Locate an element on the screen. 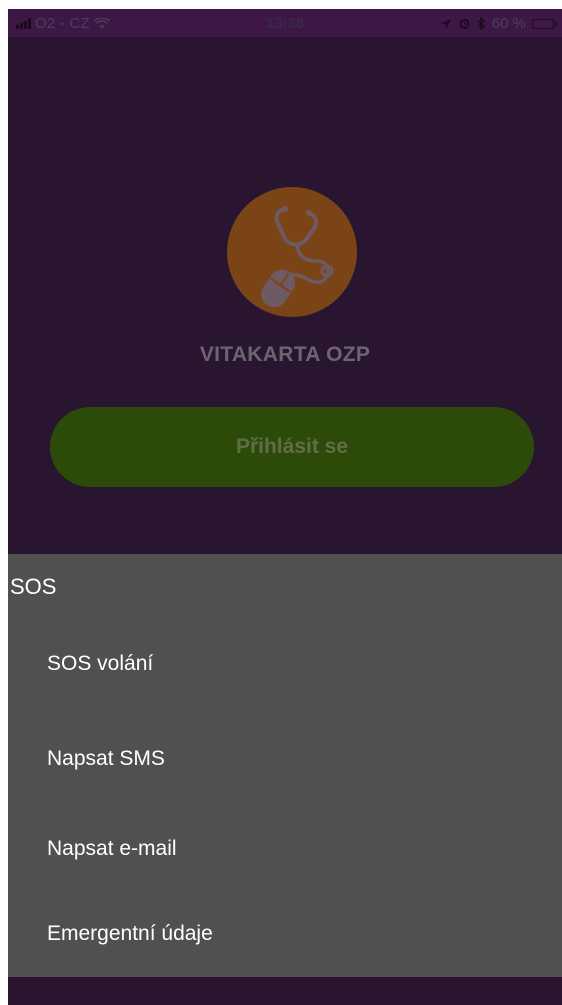 Image resolution: width=562 pixels, height=1005 pixels. alarm-icon is located at coordinates (464, 24).